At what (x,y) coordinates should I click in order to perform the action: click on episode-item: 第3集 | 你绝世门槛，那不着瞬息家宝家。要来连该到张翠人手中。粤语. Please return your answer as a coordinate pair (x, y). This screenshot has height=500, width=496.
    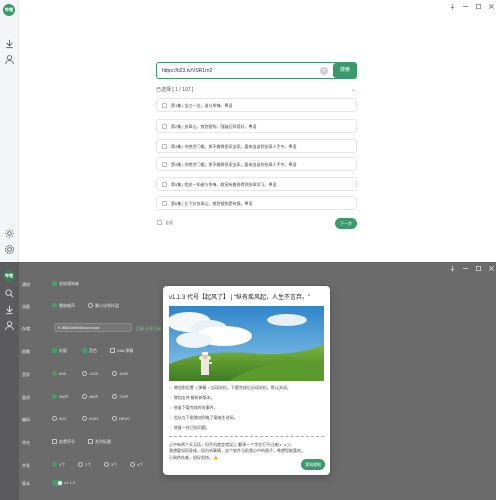
    Looking at the image, I should click on (256, 146).